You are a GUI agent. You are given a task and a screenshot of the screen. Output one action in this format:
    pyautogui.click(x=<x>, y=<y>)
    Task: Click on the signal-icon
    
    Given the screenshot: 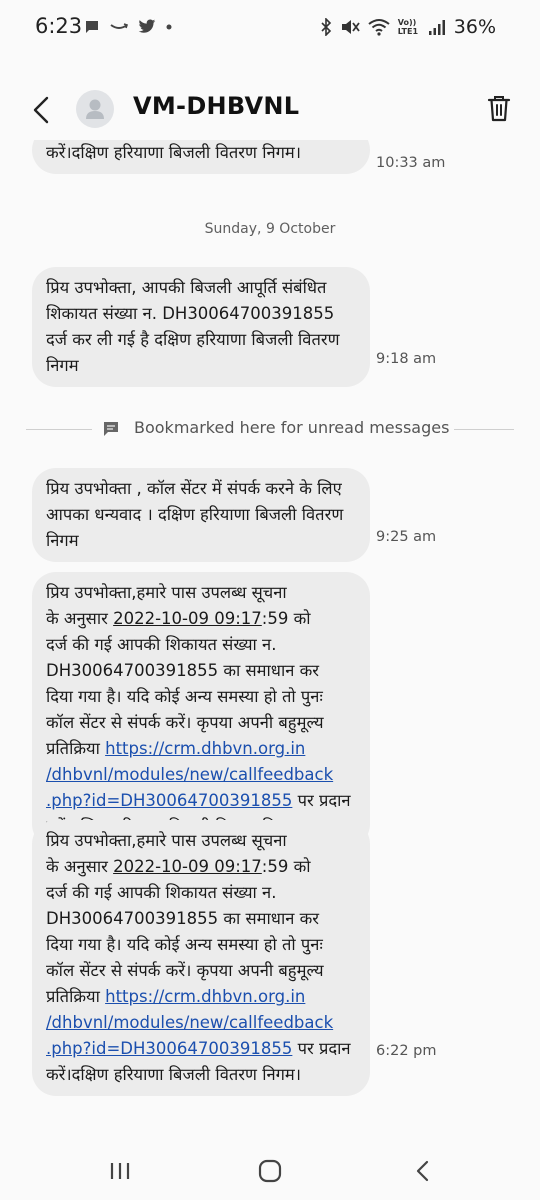 What is the action you would take?
    pyautogui.click(x=436, y=27)
    